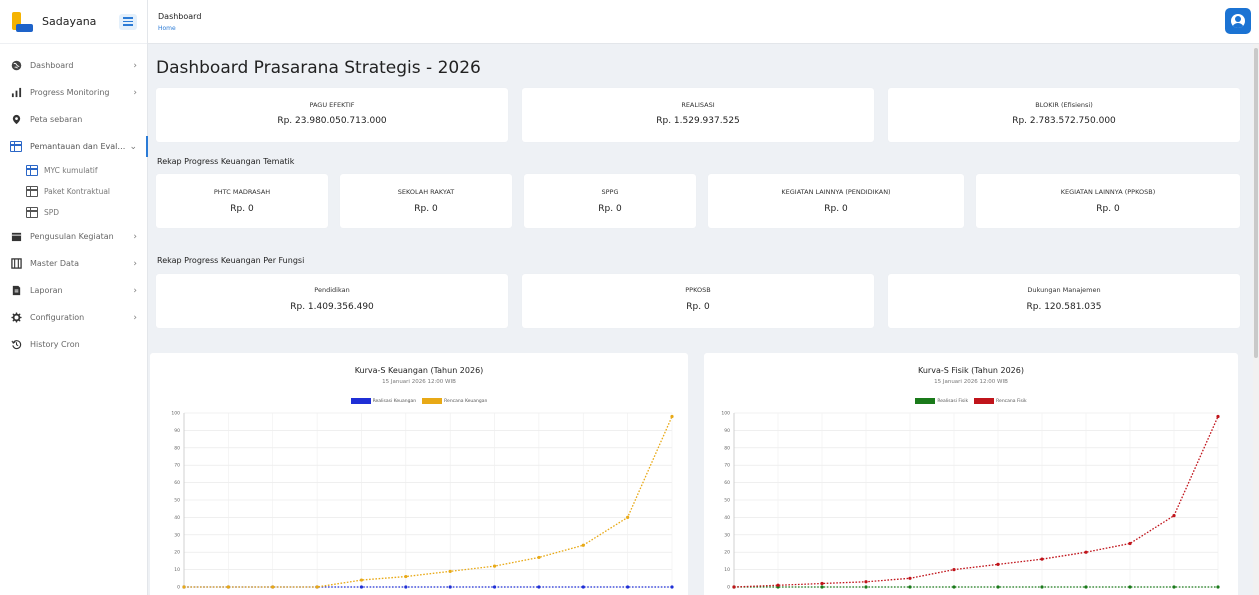  I want to click on y-tick-label: 60, so click(727, 483).